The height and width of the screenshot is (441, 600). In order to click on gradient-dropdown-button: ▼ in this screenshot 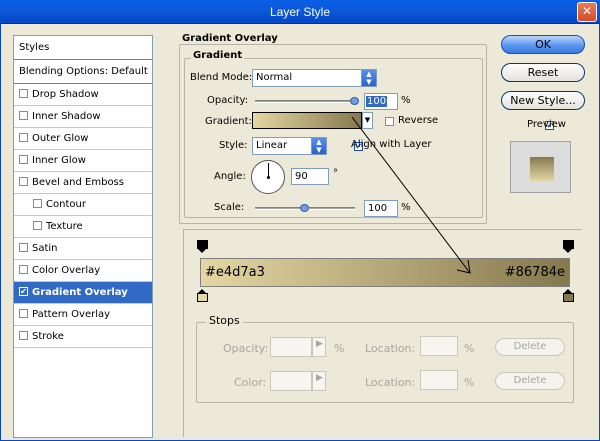, I will do `click(367, 120)`.